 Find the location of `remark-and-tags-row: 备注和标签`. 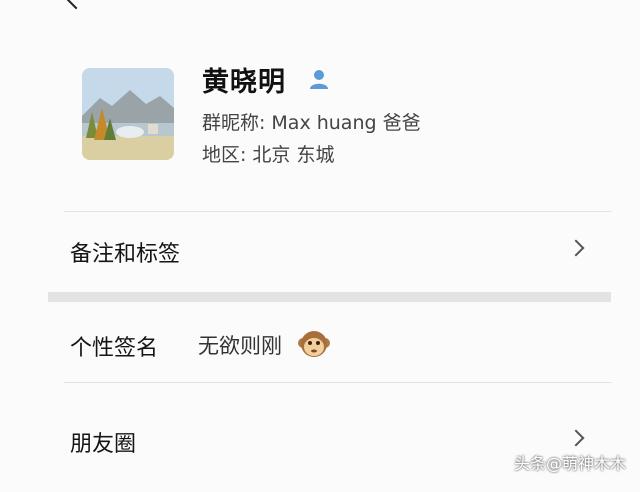

remark-and-tags-row: 备注和标签 is located at coordinates (330, 252).